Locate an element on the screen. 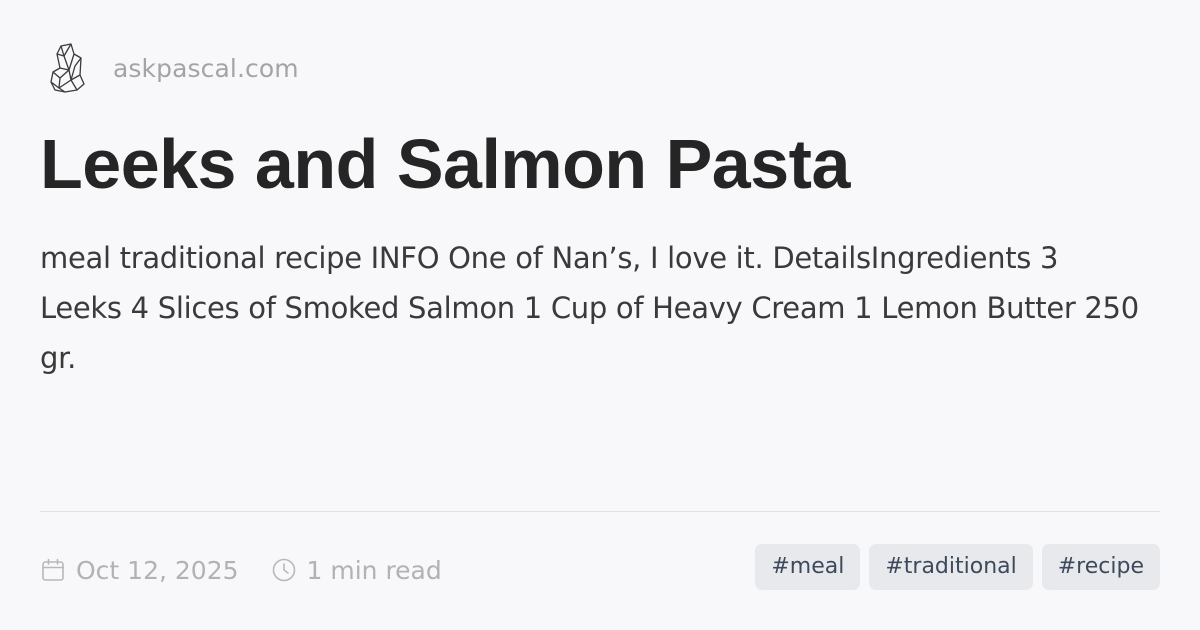  publish-date: Oct 12, 2025 is located at coordinates (139, 570).